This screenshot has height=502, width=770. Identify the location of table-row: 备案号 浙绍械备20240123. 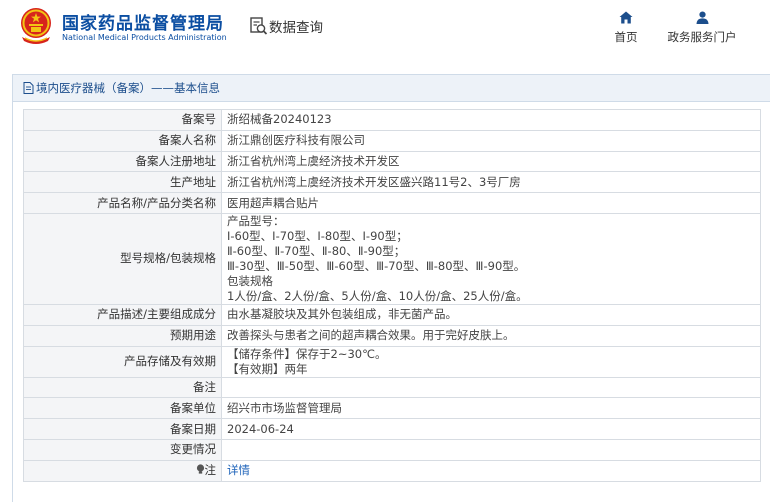
(392, 120).